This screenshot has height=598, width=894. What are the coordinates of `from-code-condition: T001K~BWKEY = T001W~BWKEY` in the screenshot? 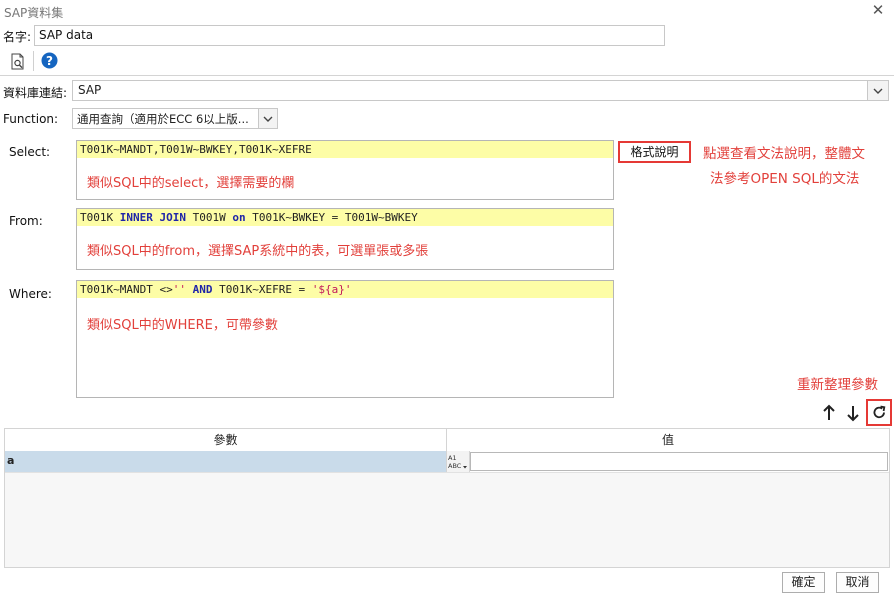 It's located at (331, 217).